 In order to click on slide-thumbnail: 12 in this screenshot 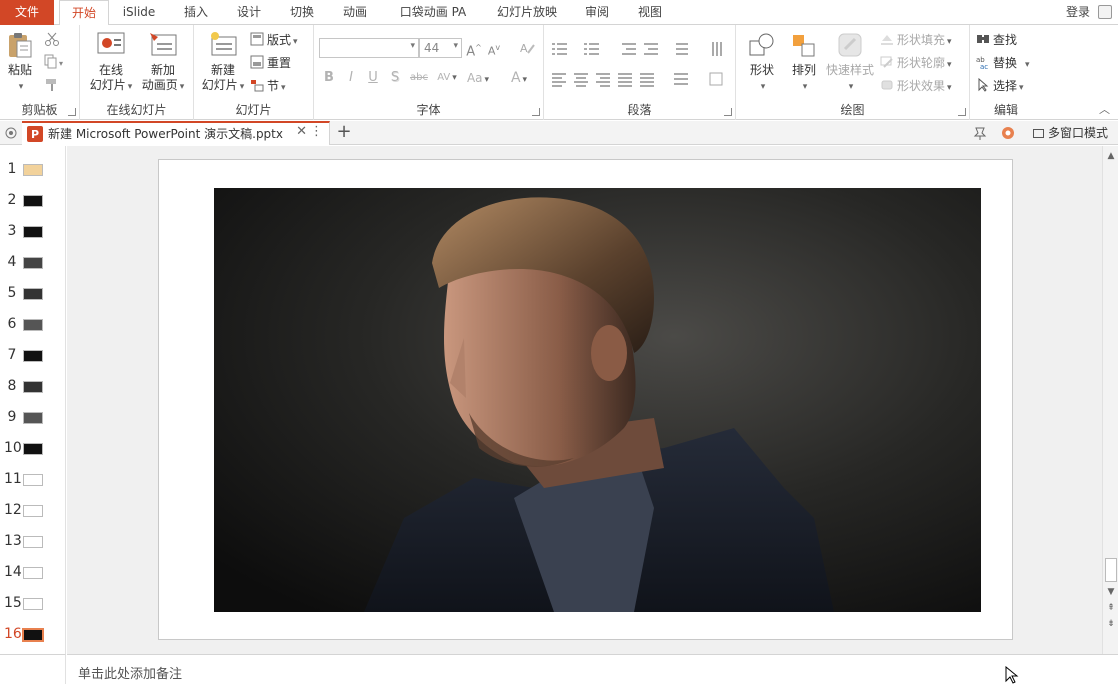, I will do `click(33, 511)`.